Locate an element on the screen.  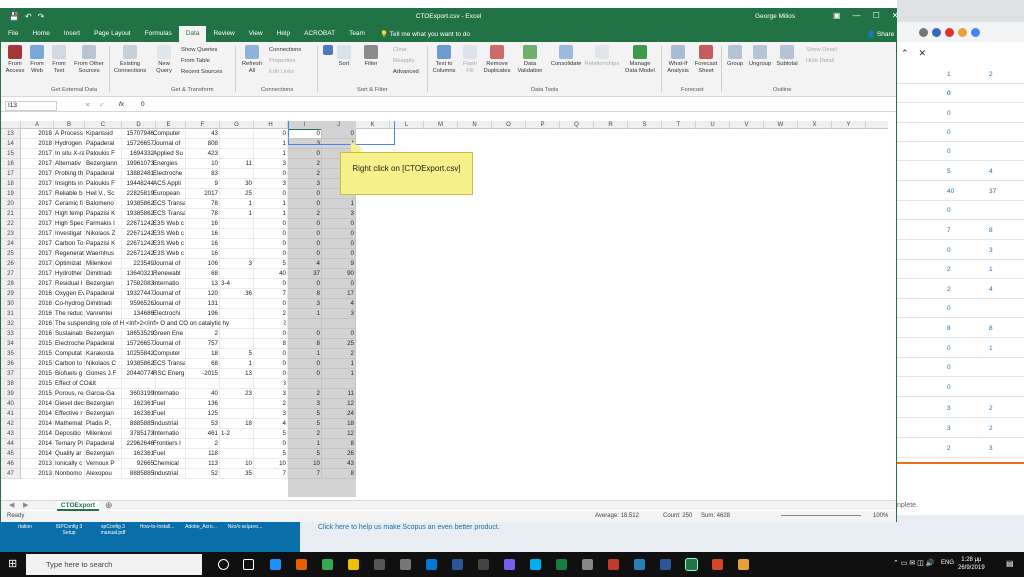
cell-a-47: 2013 is located at coordinates (37, 474).